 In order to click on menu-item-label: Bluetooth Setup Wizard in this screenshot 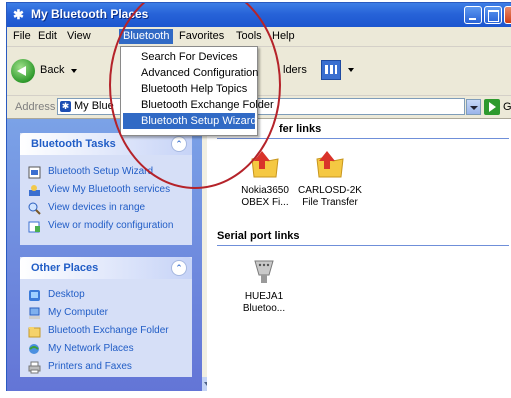, I will do `click(199, 121)`.